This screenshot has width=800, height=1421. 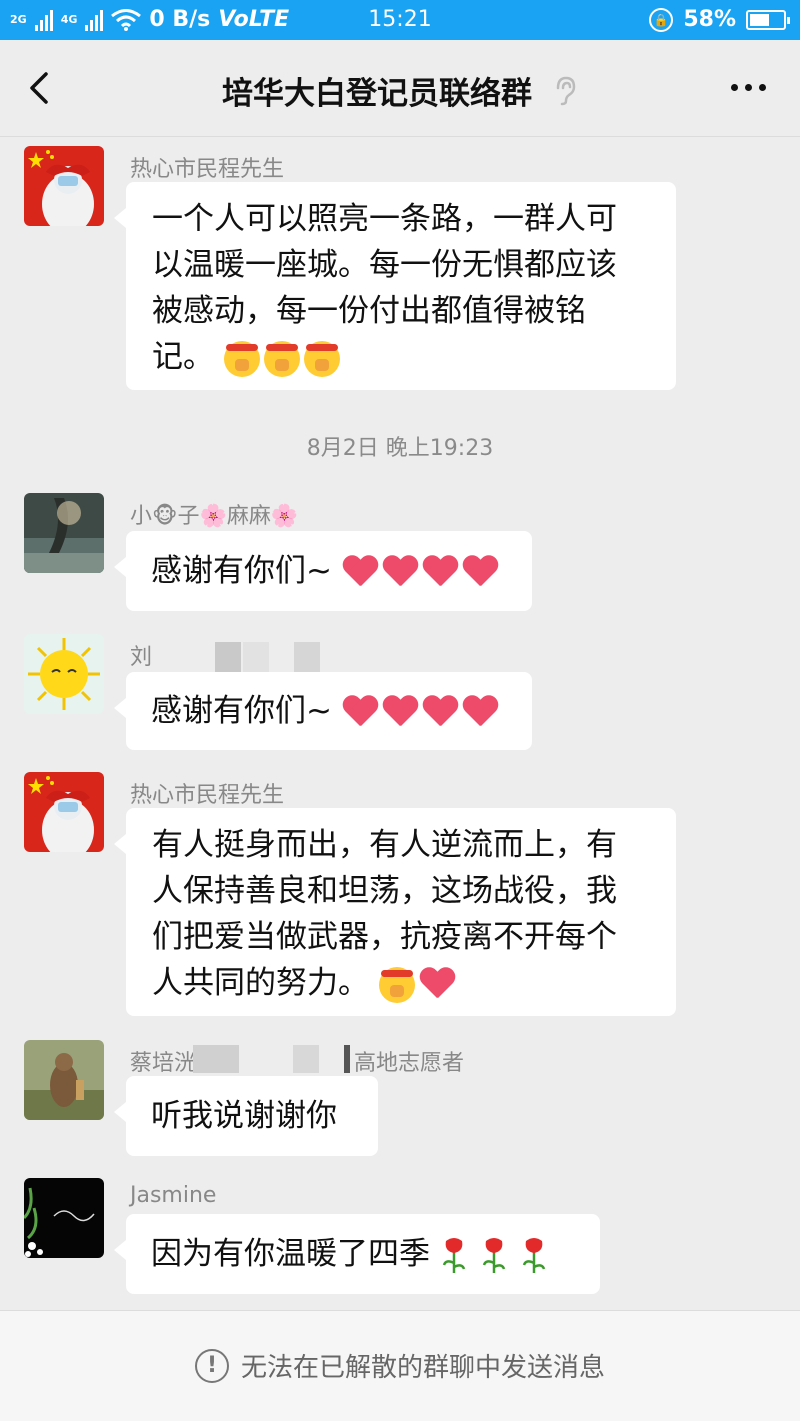 I want to click on status-right: 🔒 58%, so click(x=719, y=19).